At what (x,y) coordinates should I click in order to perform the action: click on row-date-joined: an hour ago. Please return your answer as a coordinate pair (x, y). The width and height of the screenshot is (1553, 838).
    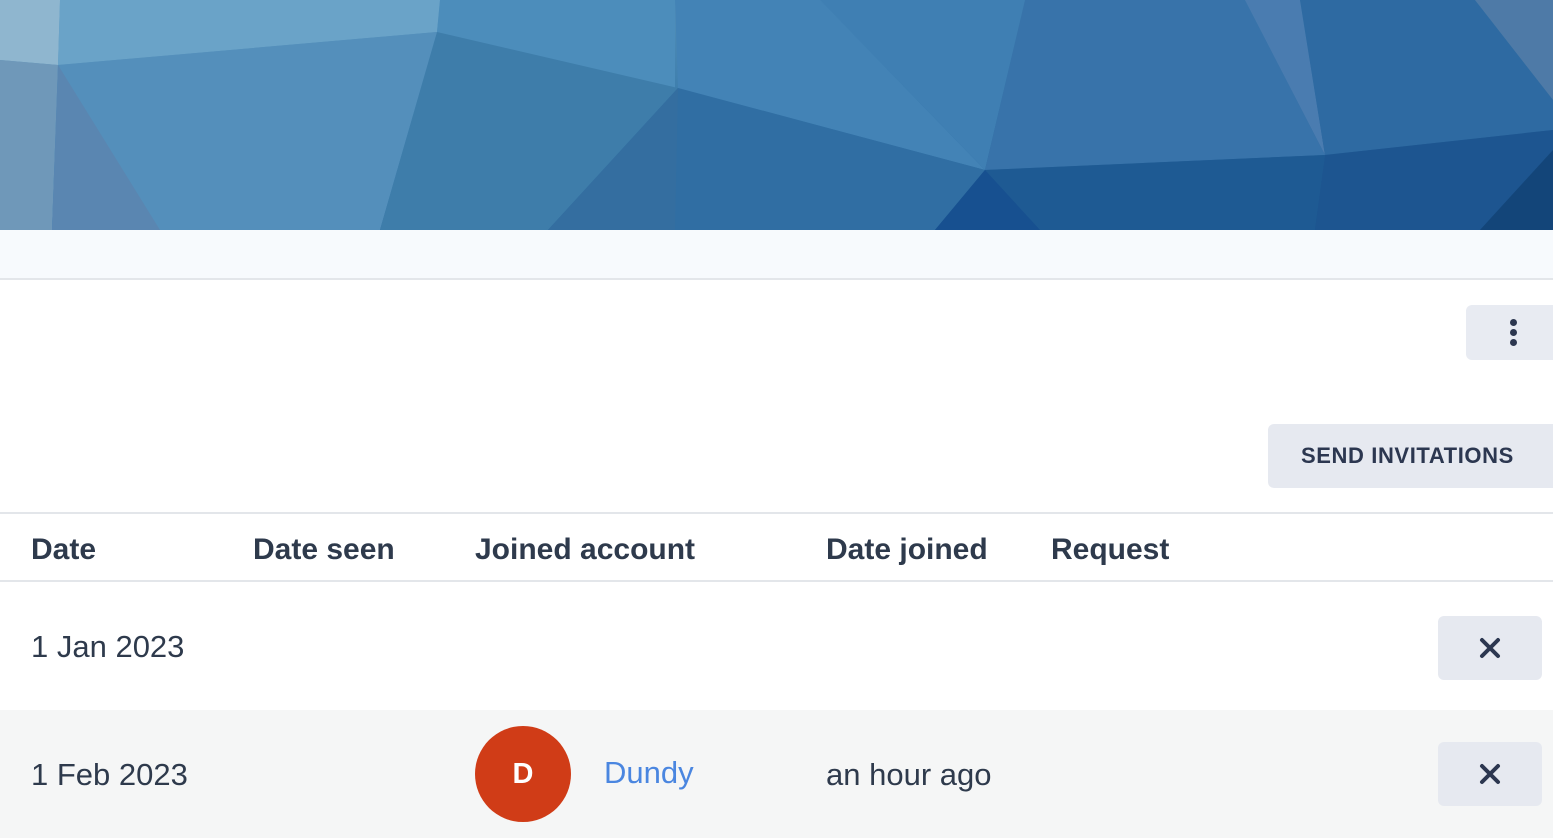
    Looking at the image, I should click on (909, 774).